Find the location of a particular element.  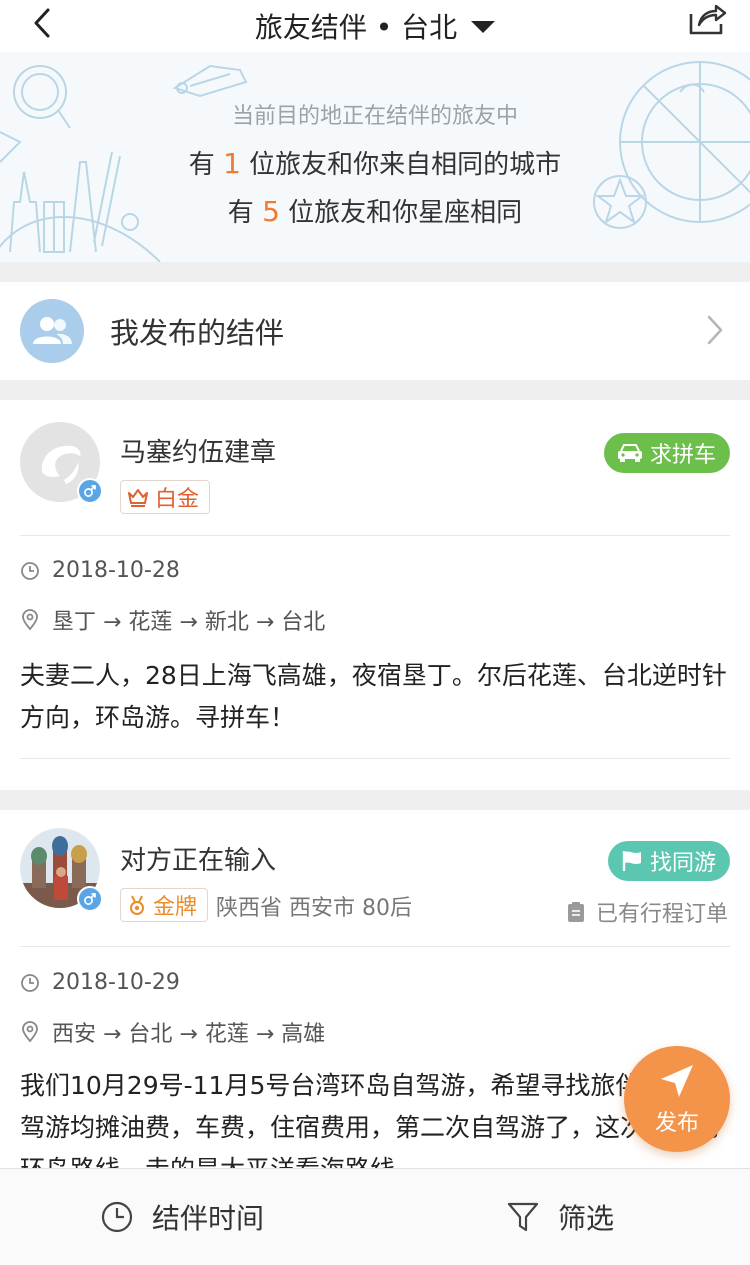

post-description: 夫妻二人，28日上海飞高雄，夜宿垦丁。尔后花莲、台北逆时针方向，环岛游。寻拼车！ is located at coordinates (373, 696).